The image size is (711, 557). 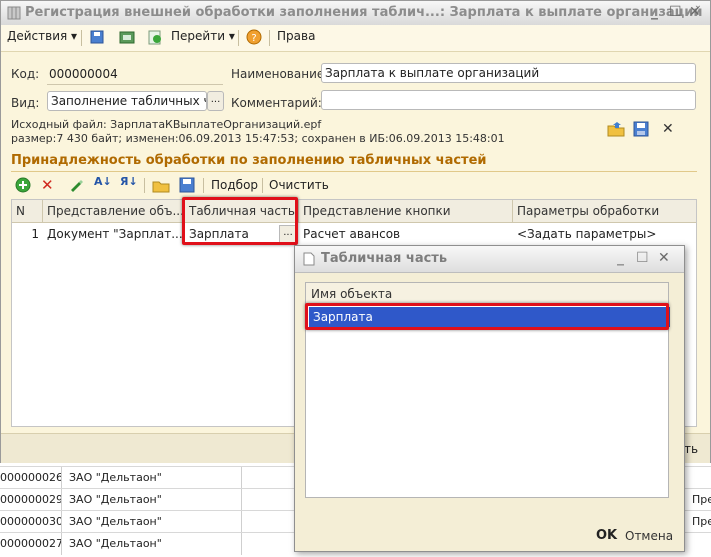 I want to click on actions-menu: Действия ▾, so click(x=42, y=36).